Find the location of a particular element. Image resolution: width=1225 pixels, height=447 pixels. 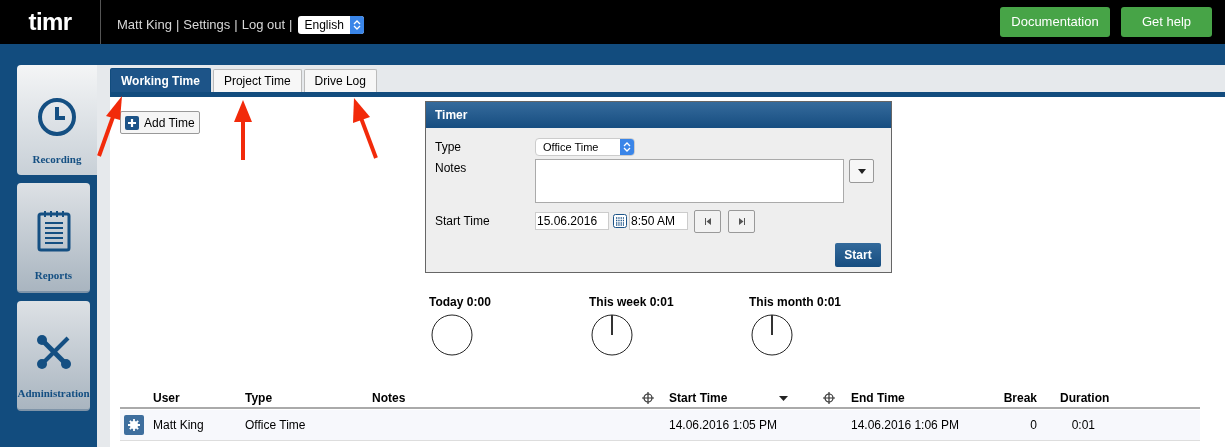

table-cell-text: 14.06.2016 1:05 PM is located at coordinates (724, 425).